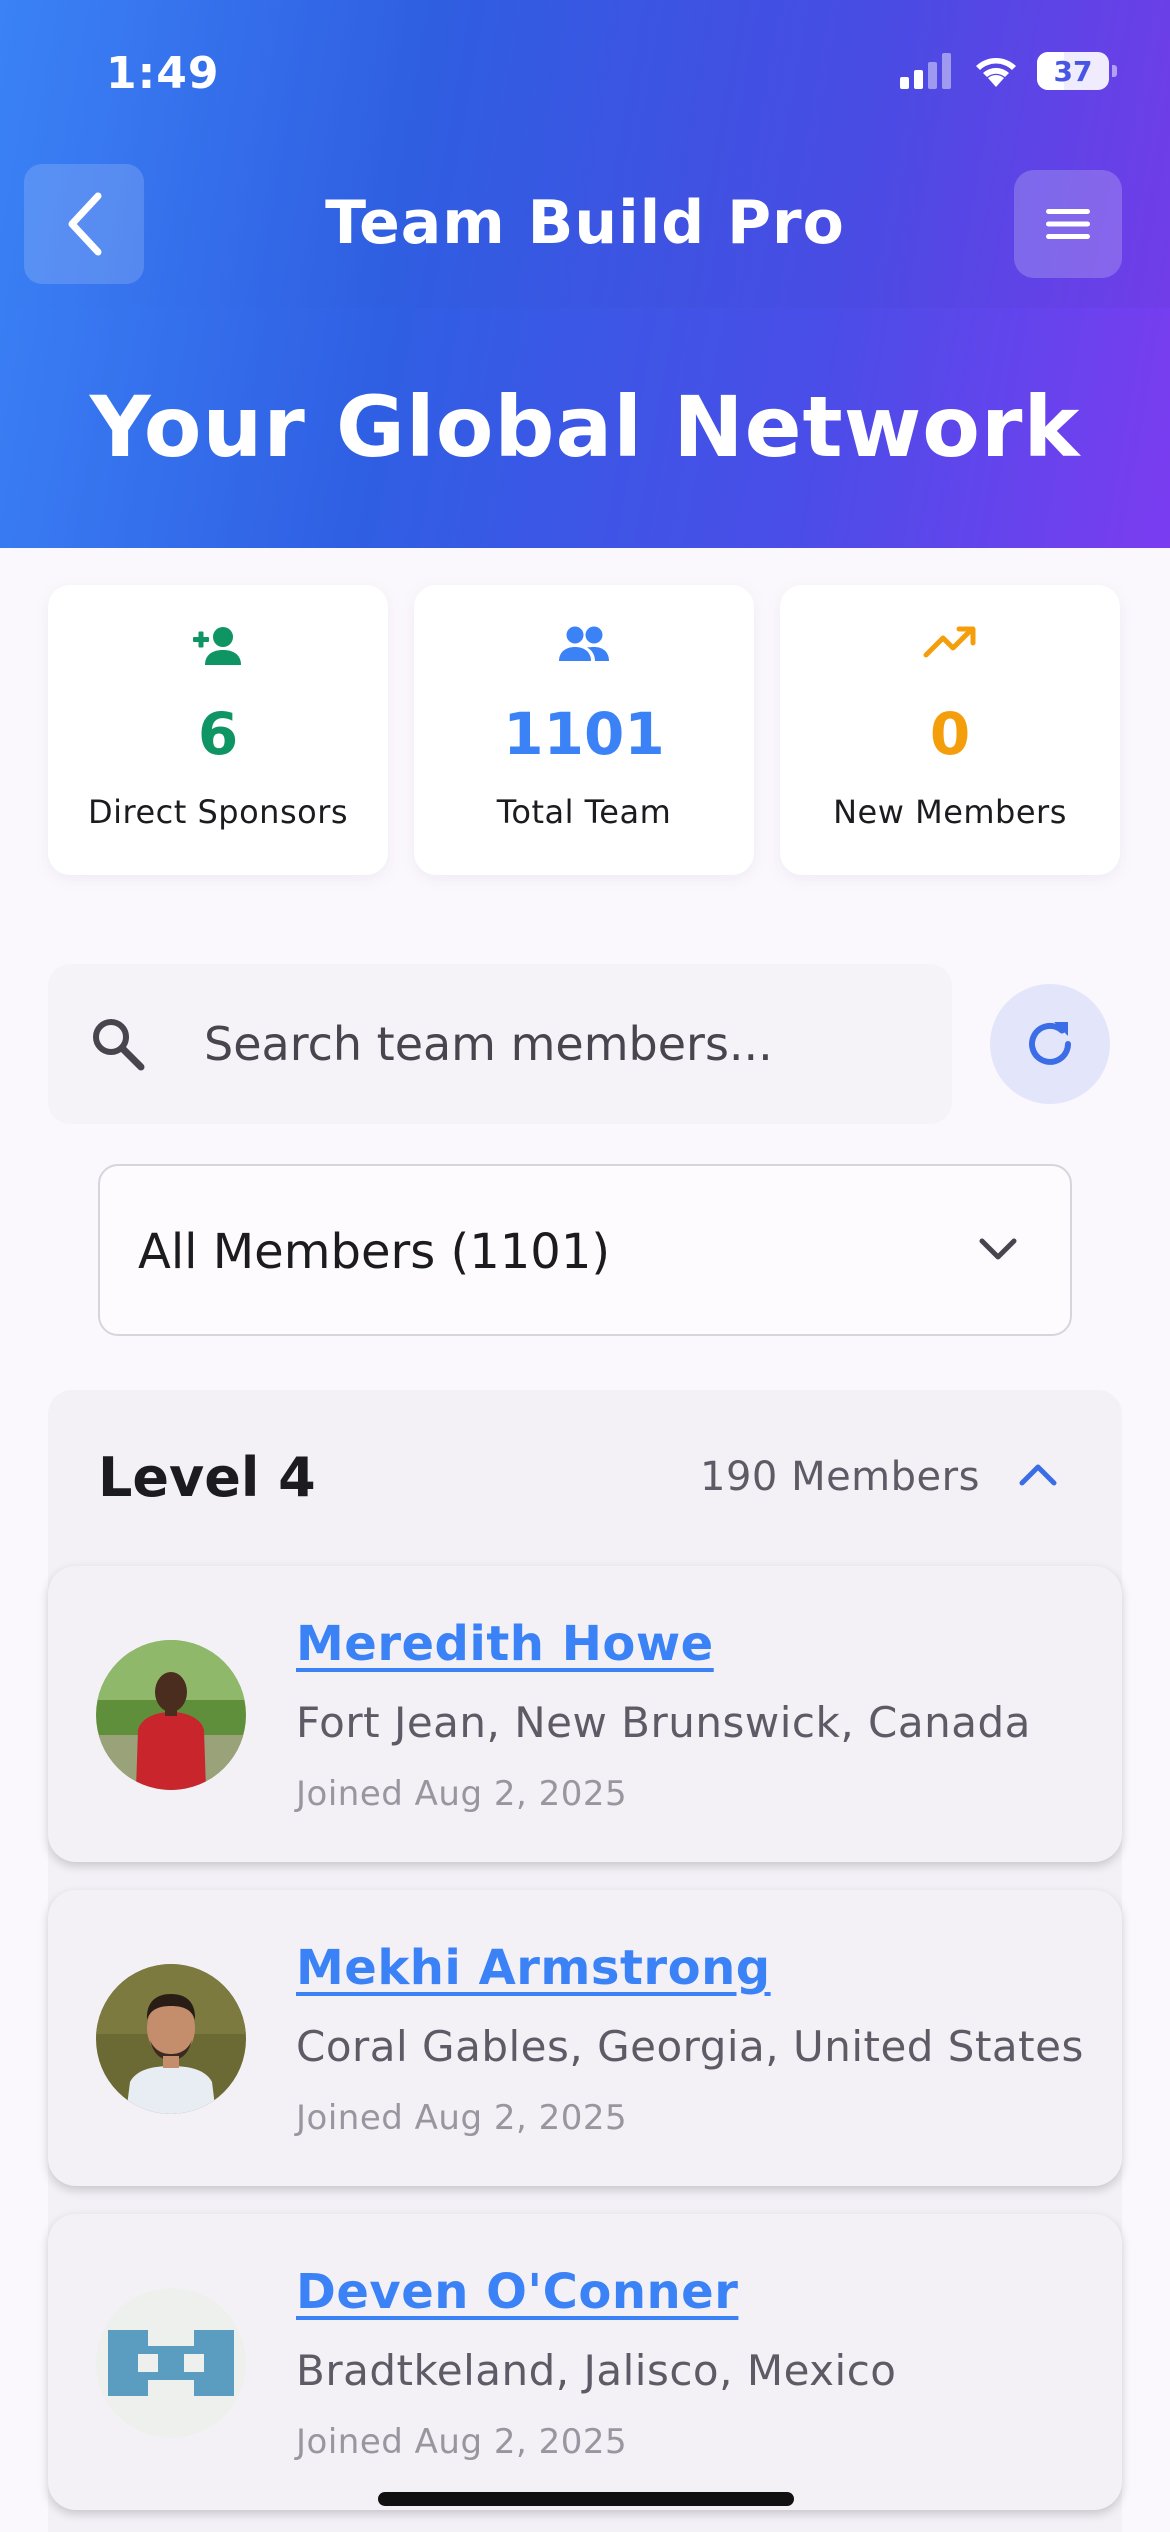 The width and height of the screenshot is (1170, 2532). I want to click on level-member-count: 190 Members, so click(840, 1477).